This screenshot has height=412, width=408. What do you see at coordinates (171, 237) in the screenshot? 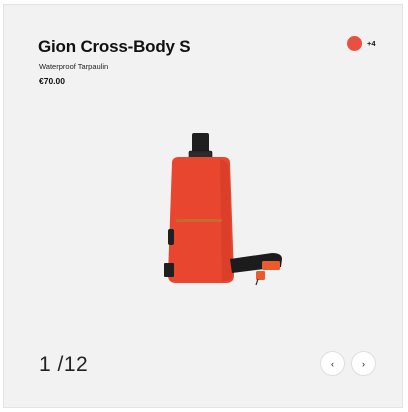
I see `bag-zipper-pull` at bounding box center [171, 237].